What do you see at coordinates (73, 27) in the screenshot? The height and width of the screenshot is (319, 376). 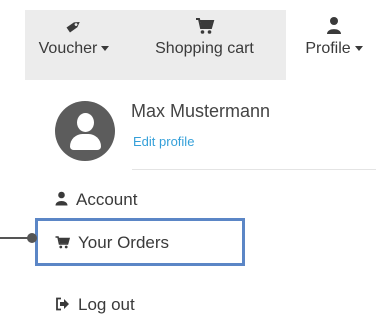 I see `tag-icon` at bounding box center [73, 27].